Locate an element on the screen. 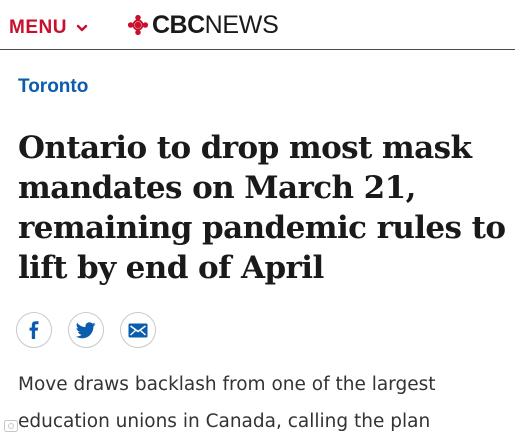 This screenshot has height=440, width=515. cbc-gem-icon is located at coordinates (138, 25).